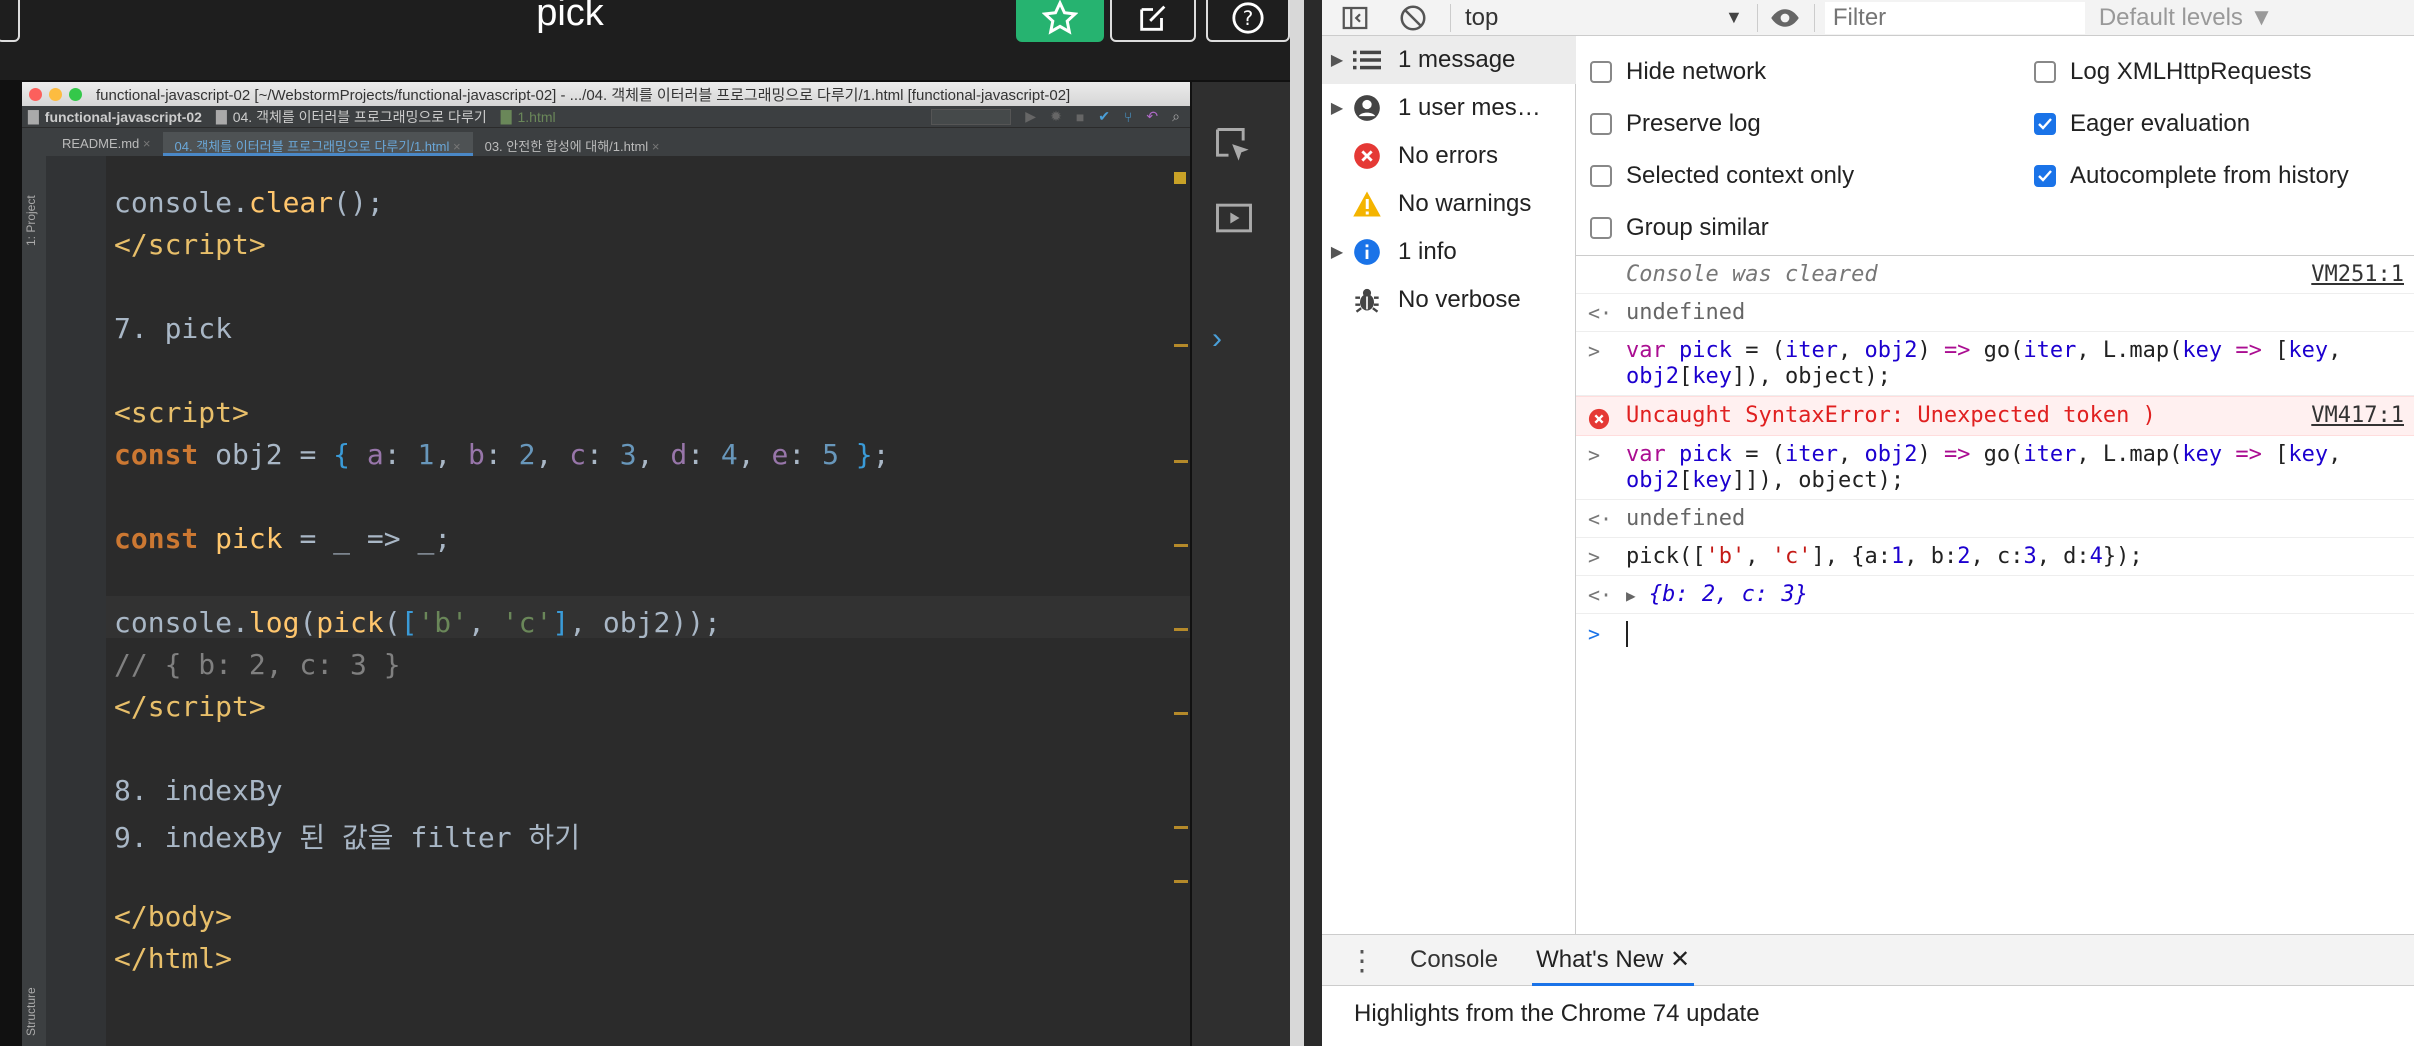  I want to click on prompt-chevron-icon: ›, so click(1217, 338).